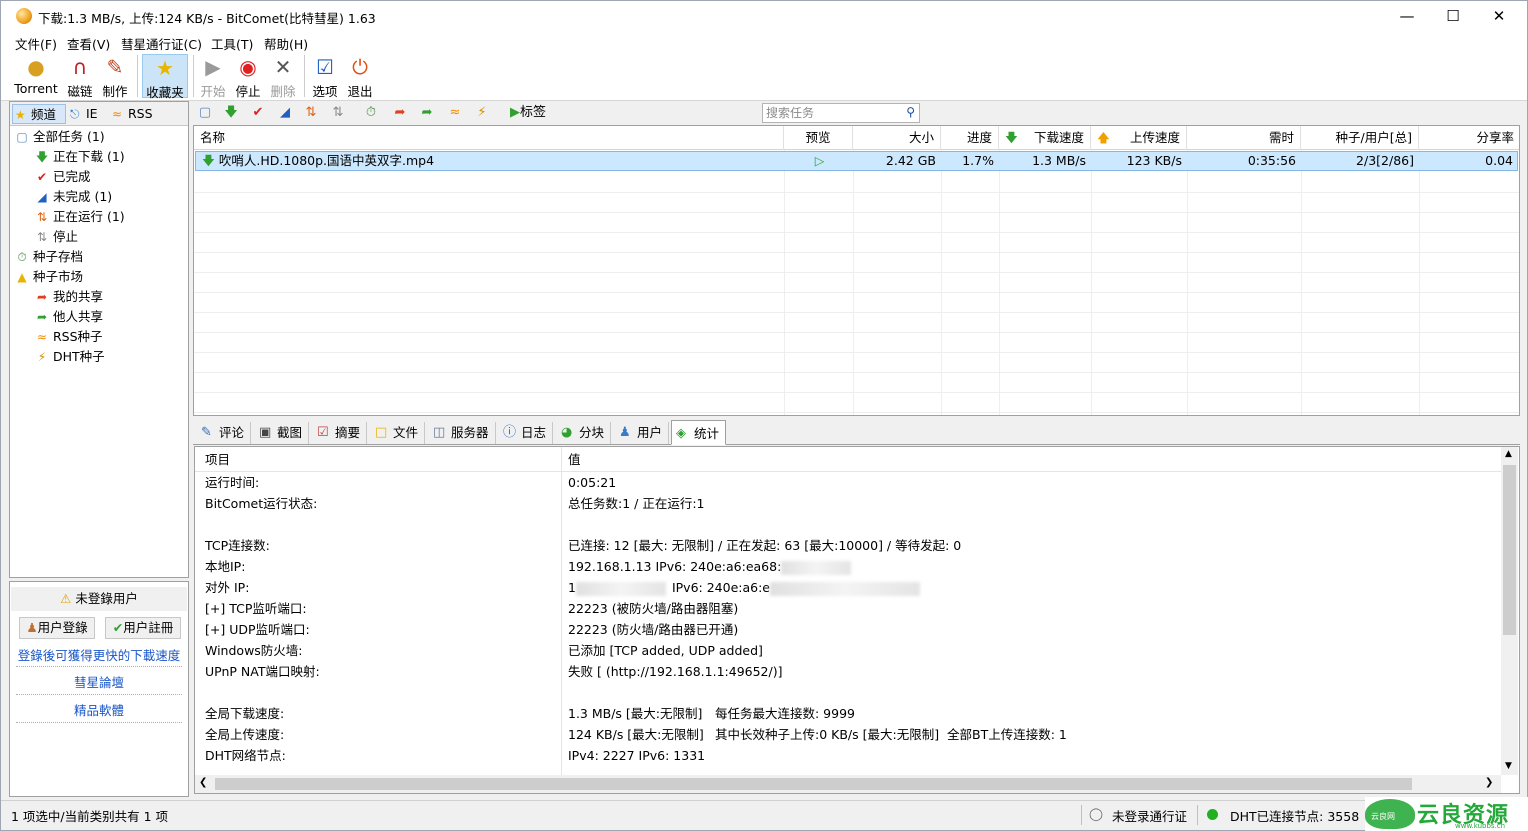 This screenshot has height=831, width=1528. What do you see at coordinates (1508, 454) in the screenshot?
I see `scroll-up-icon: ▲` at bounding box center [1508, 454].